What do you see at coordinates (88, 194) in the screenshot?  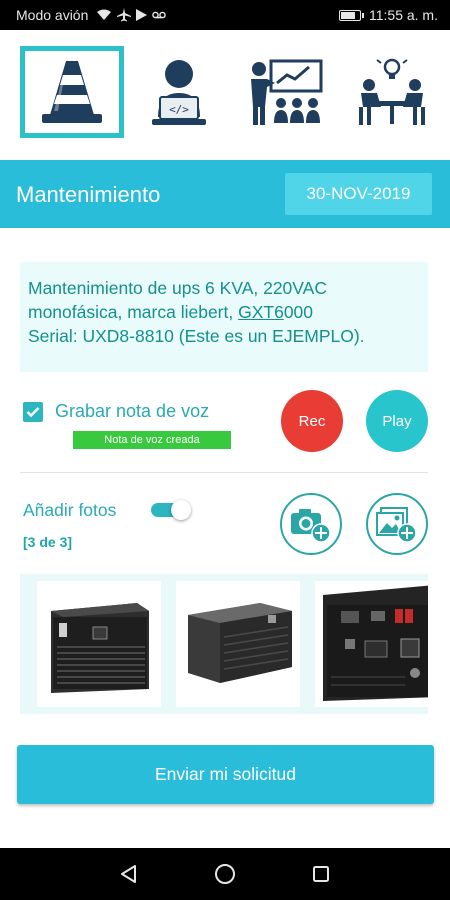 I see `page-title: Mantenimiento` at bounding box center [88, 194].